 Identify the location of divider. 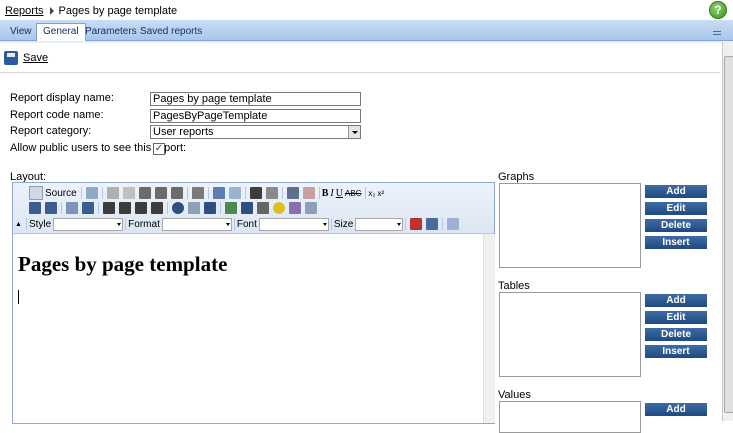
(360, 72).